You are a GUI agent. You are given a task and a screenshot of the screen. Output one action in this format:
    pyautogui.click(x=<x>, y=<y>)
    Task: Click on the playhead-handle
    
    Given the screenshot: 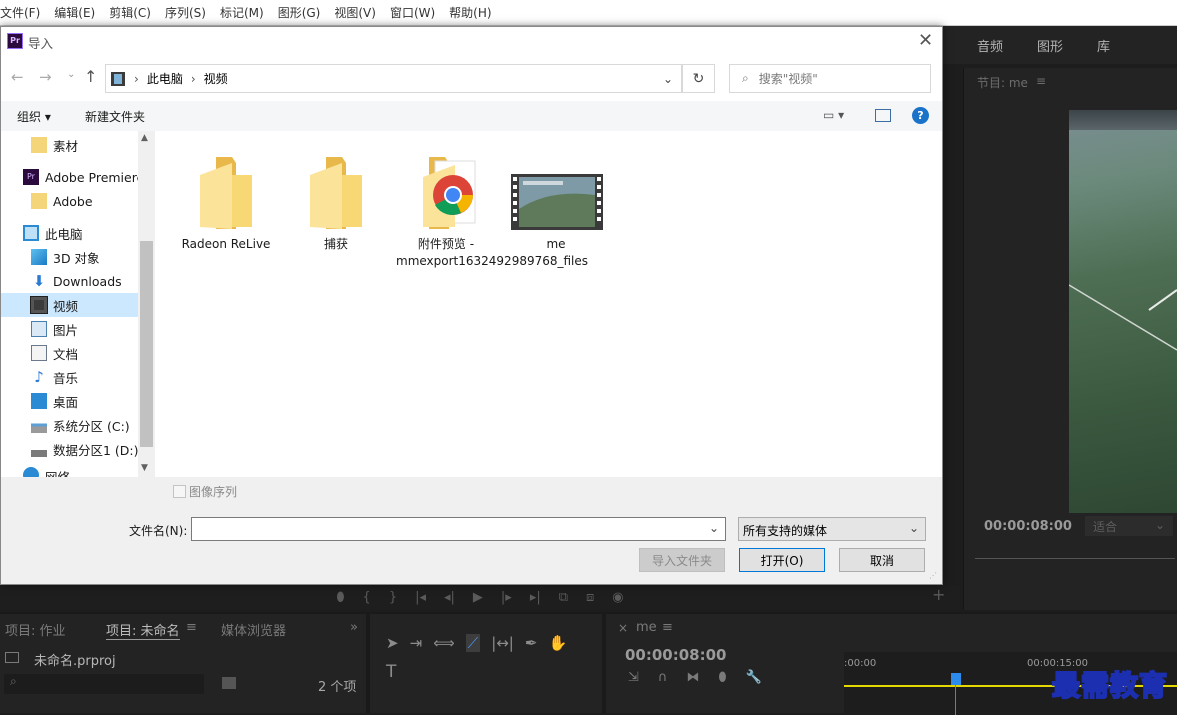 What is the action you would take?
    pyautogui.click(x=956, y=679)
    